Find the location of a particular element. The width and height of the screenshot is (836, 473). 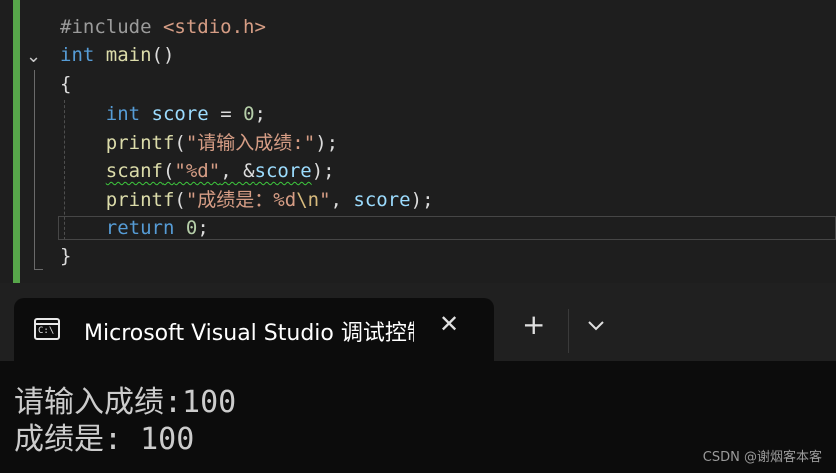

watermark: CSDN @谢烟客本客 is located at coordinates (762, 457).